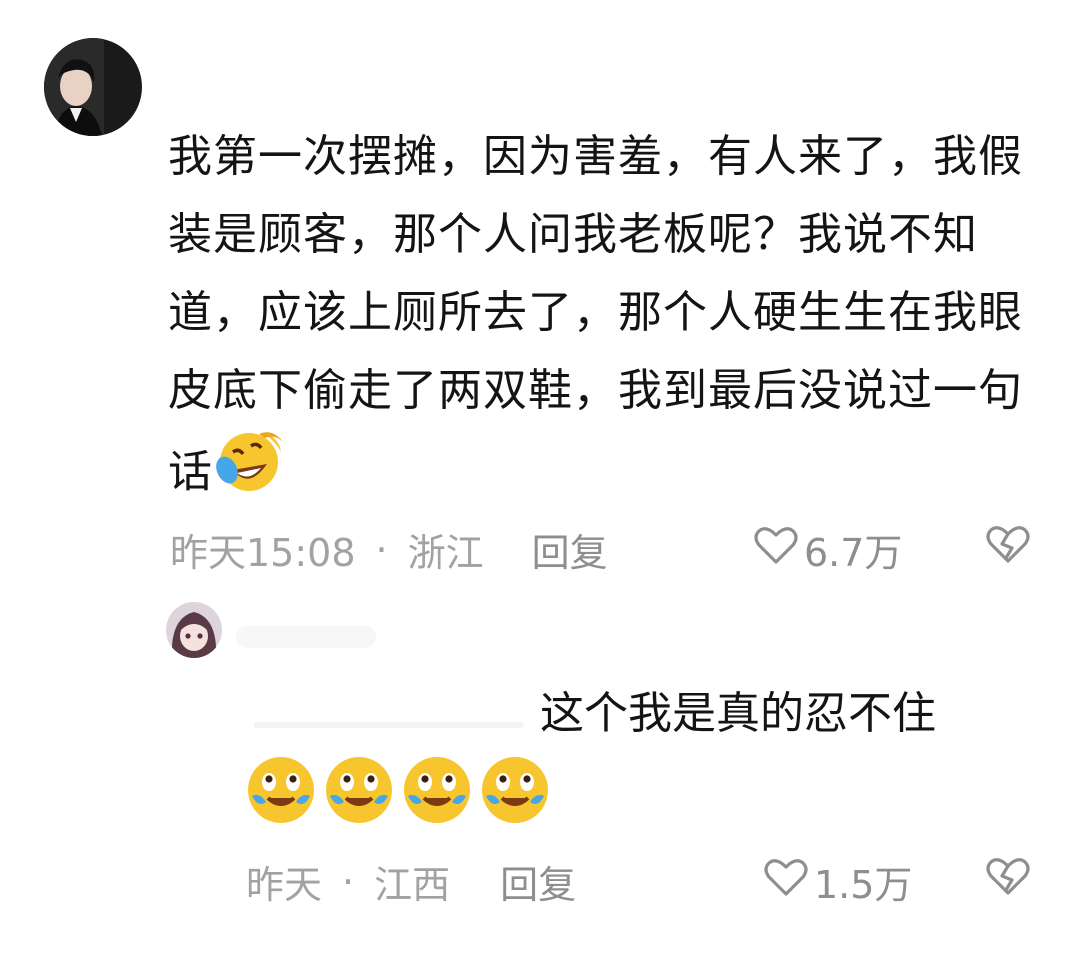 The image size is (1080, 954). I want to click on like-count: 6.7万, so click(853, 553).